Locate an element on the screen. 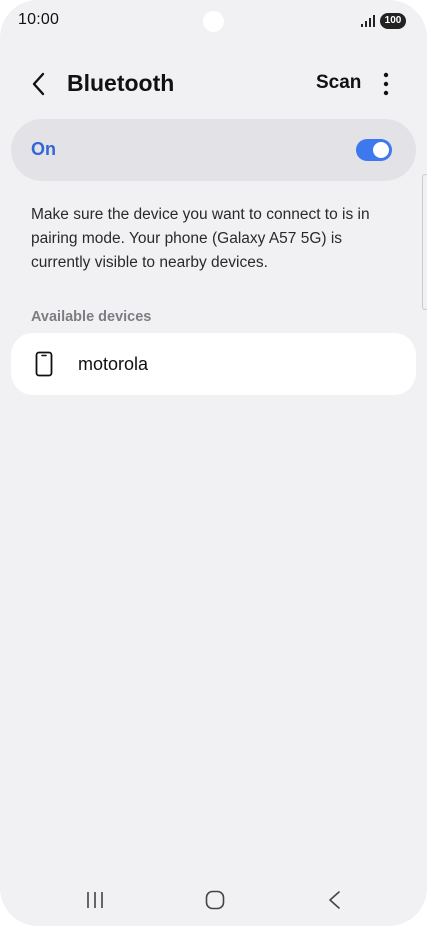 This screenshot has width=427, height=926. bluetooth-switch is located at coordinates (374, 150).